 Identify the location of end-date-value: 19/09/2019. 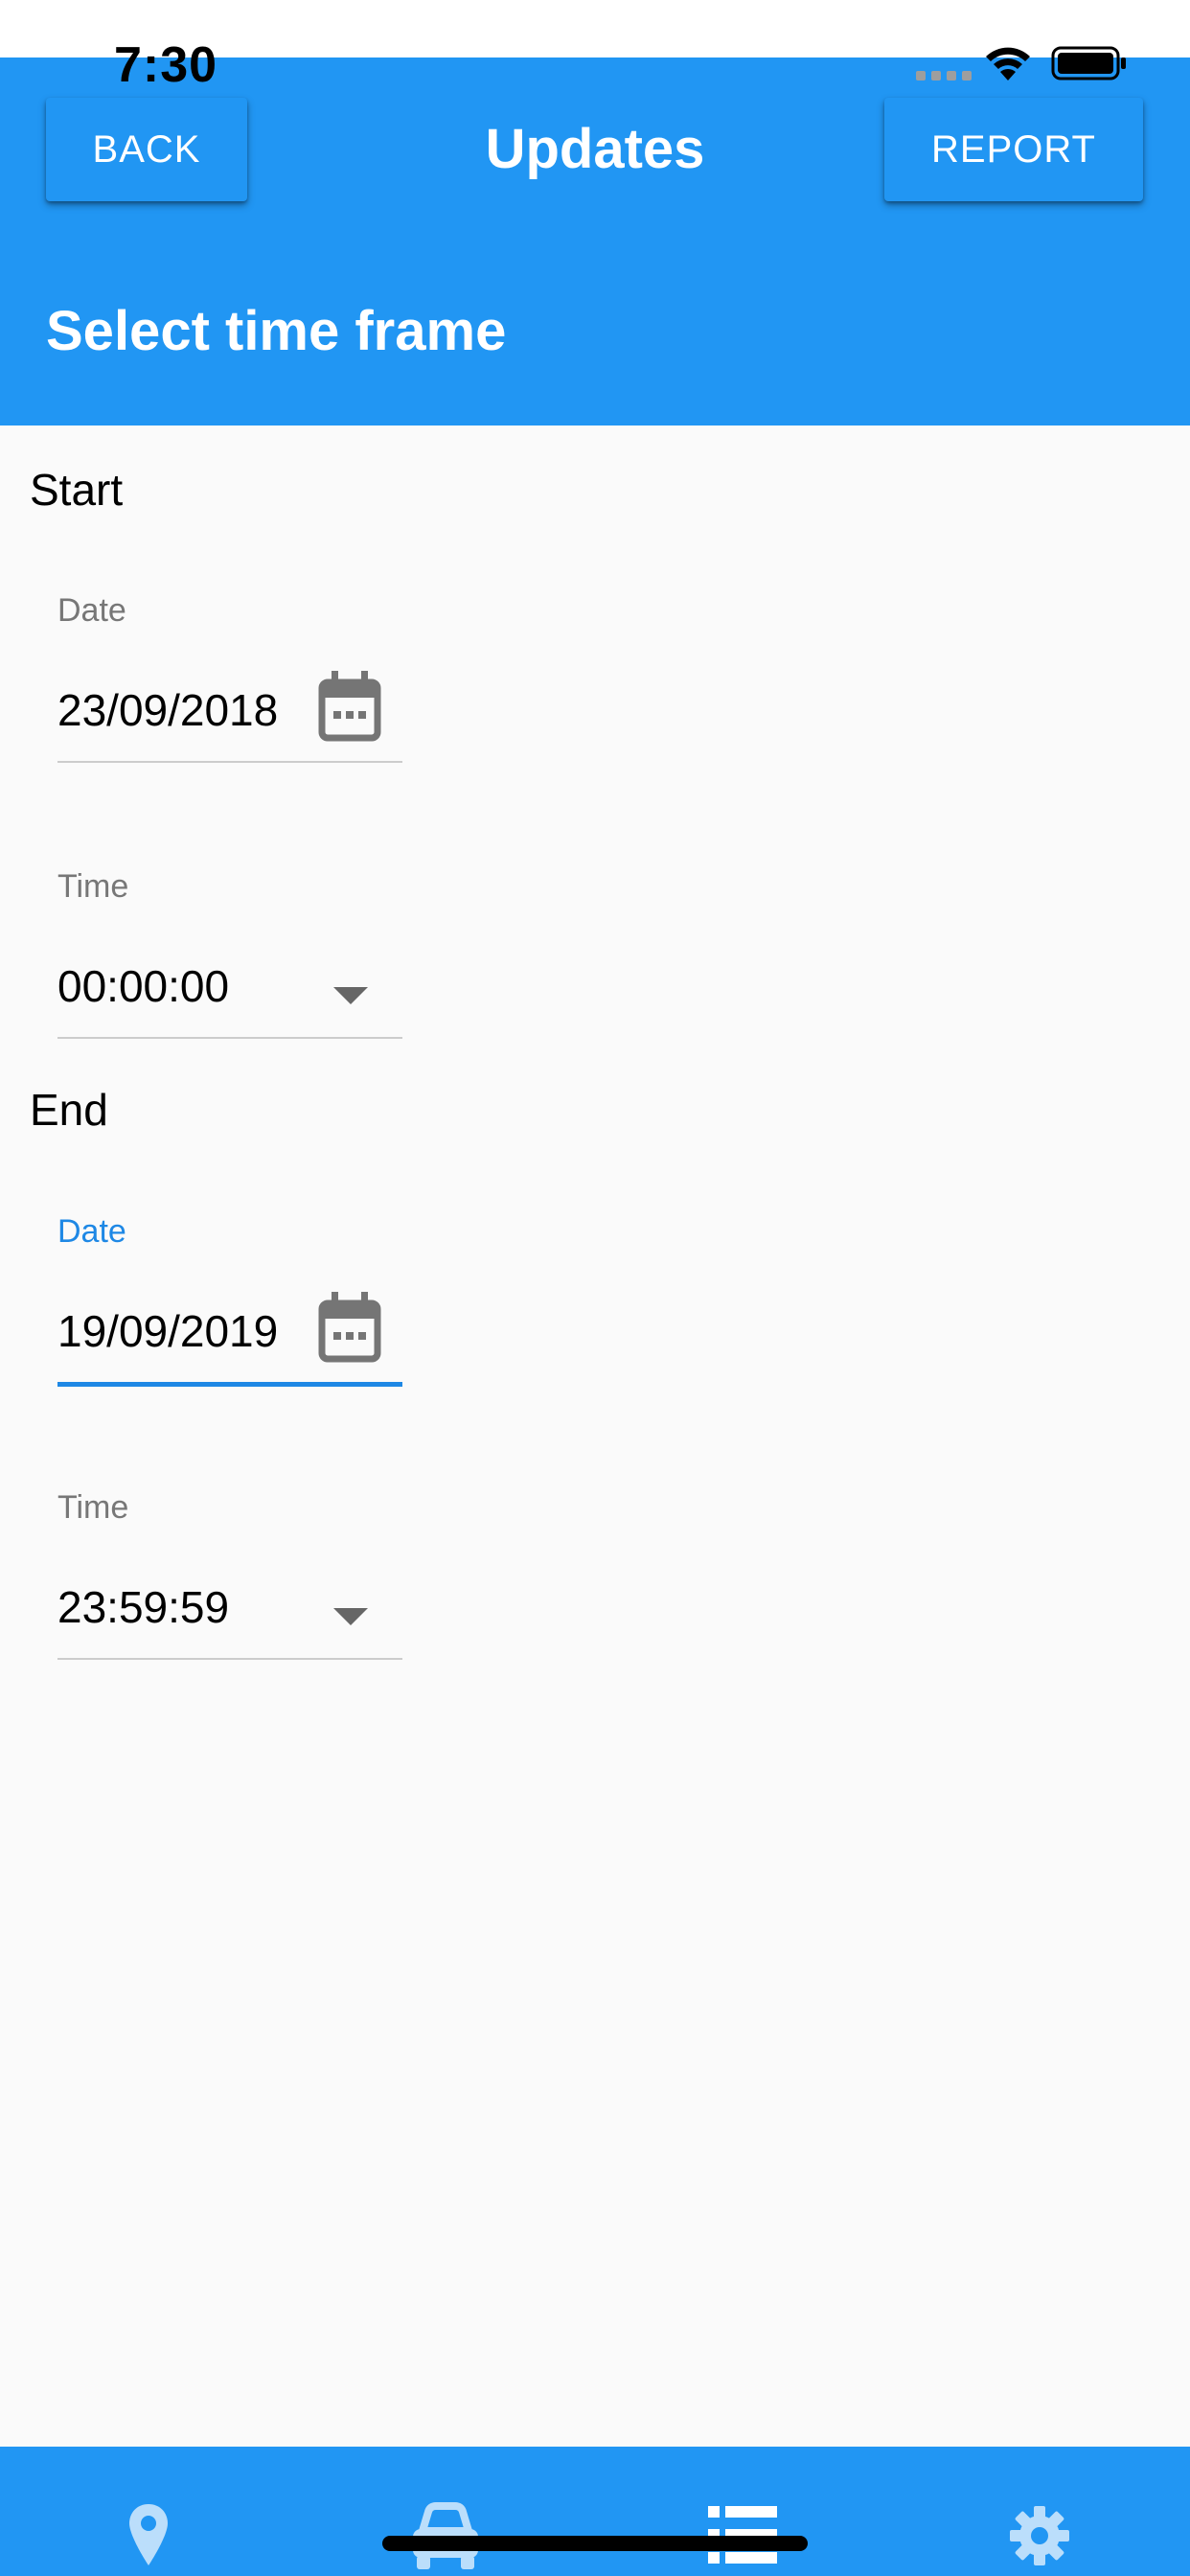
(167, 1331).